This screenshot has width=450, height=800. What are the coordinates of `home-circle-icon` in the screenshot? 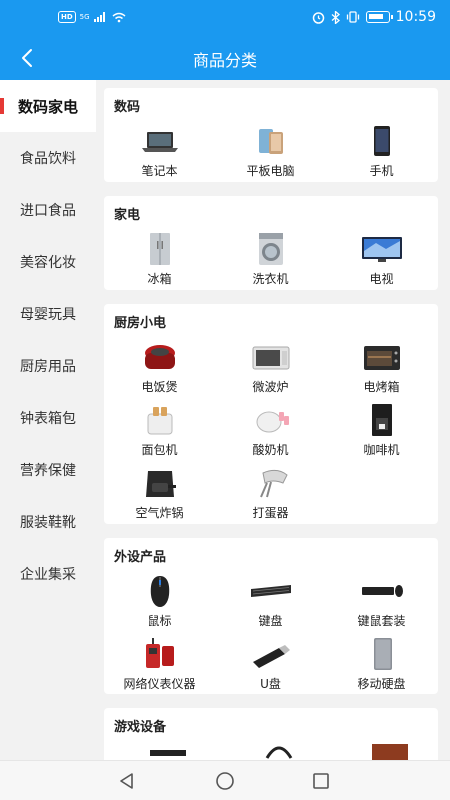 It's located at (225, 781).